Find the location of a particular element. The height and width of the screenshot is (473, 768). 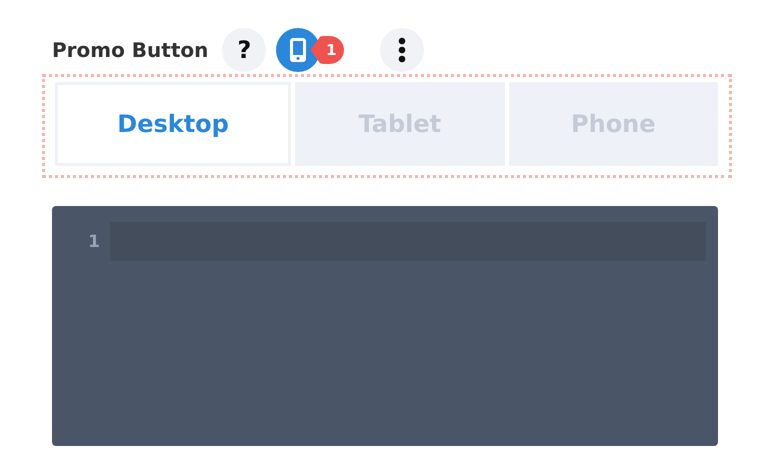

module-title: Promo Button is located at coordinates (130, 50).